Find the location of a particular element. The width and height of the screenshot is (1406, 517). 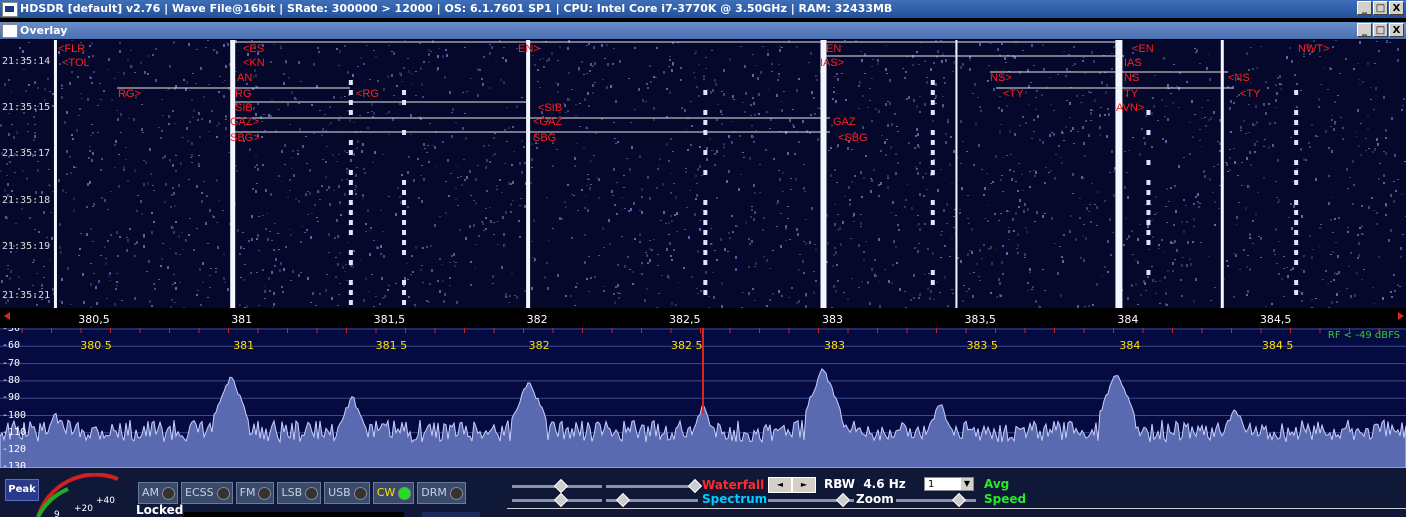

db-scale-label: -80 is located at coordinates (11, 380).